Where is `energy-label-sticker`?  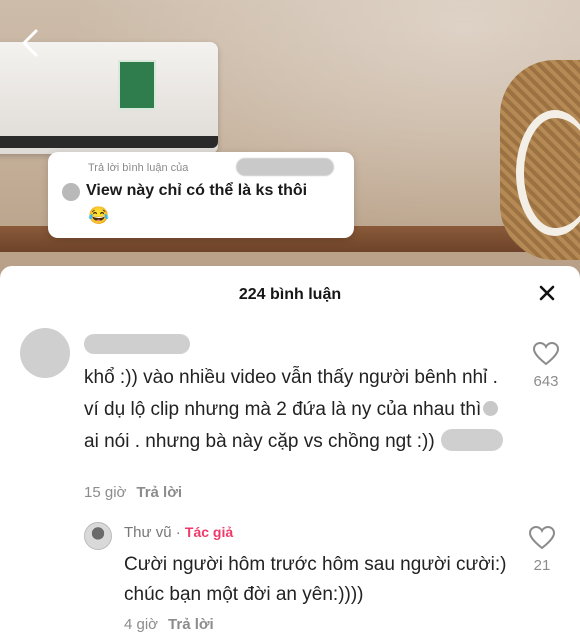 energy-label-sticker is located at coordinates (137, 85).